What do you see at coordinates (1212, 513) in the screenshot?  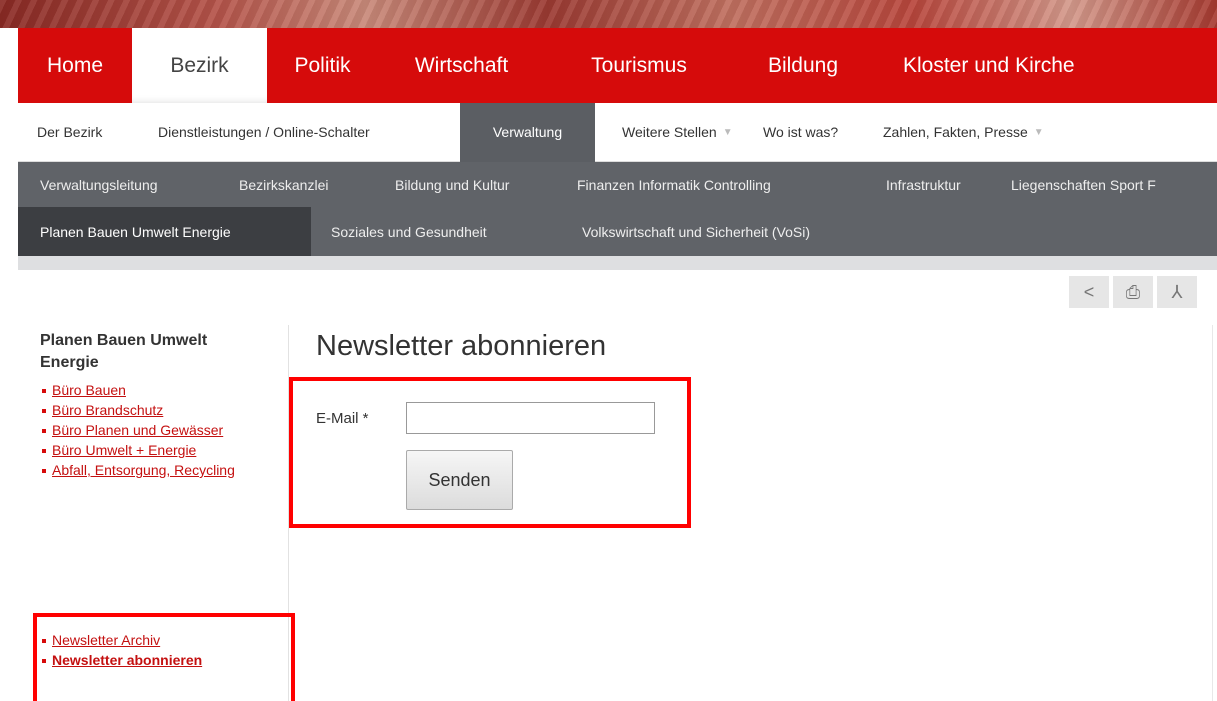 I see `content-right-border` at bounding box center [1212, 513].